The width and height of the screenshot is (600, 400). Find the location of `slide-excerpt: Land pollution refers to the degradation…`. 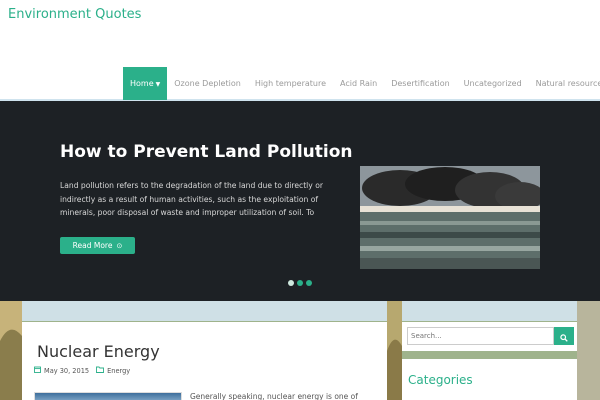

slide-excerpt: Land pollution refers to the degradation… is located at coordinates (191, 199).